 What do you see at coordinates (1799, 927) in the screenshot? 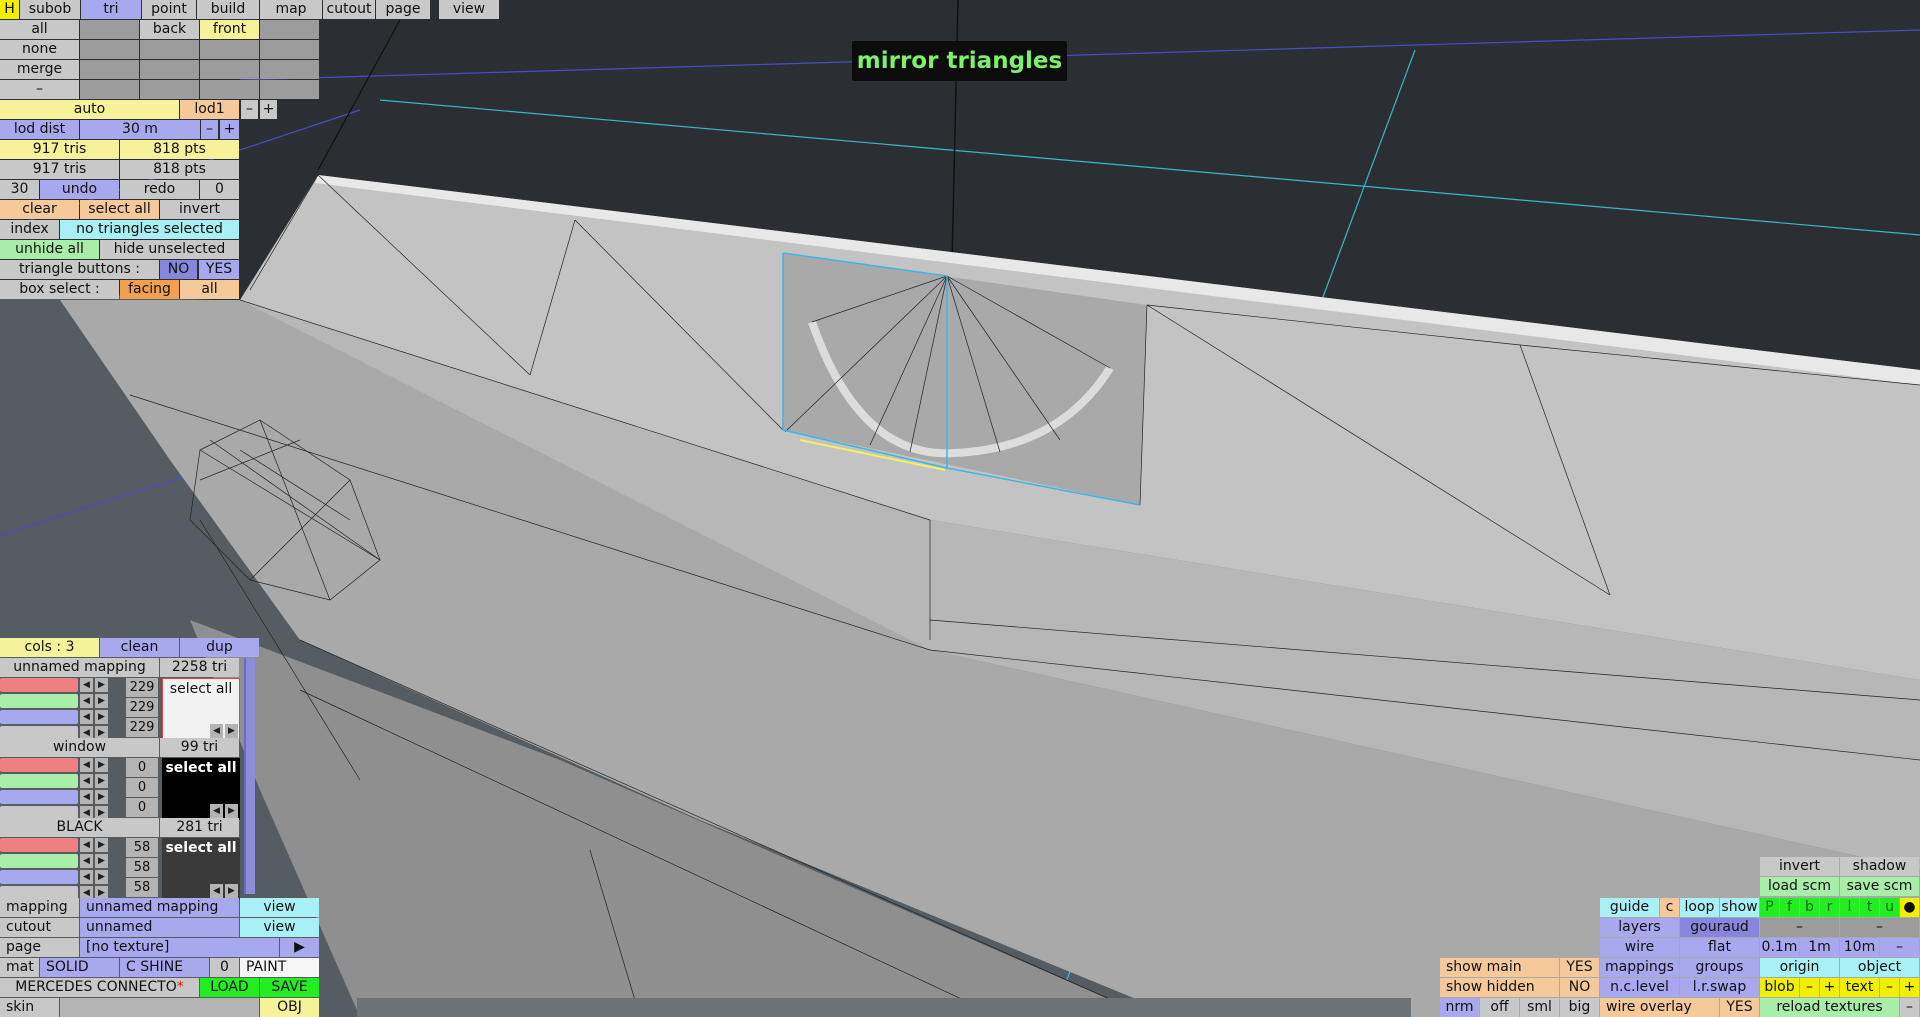
I see `dash-field-1: –` at bounding box center [1799, 927].